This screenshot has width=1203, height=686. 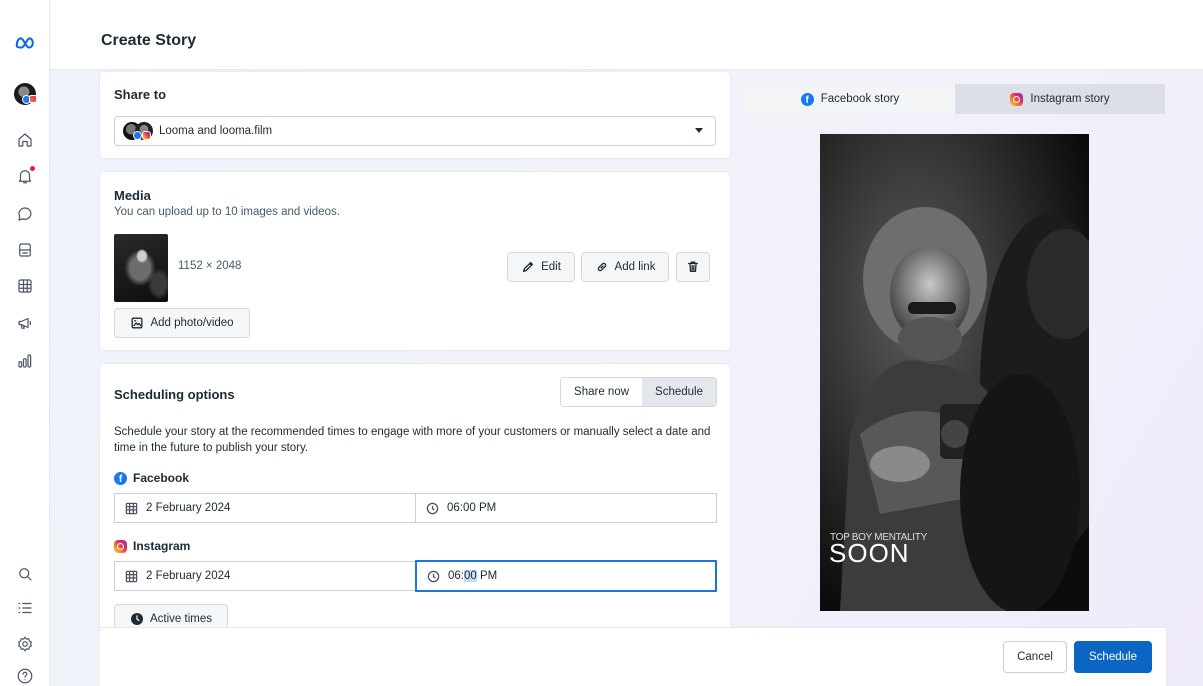 I want to click on schedule-mode-toggle: Share now Schedule, so click(x=638, y=392).